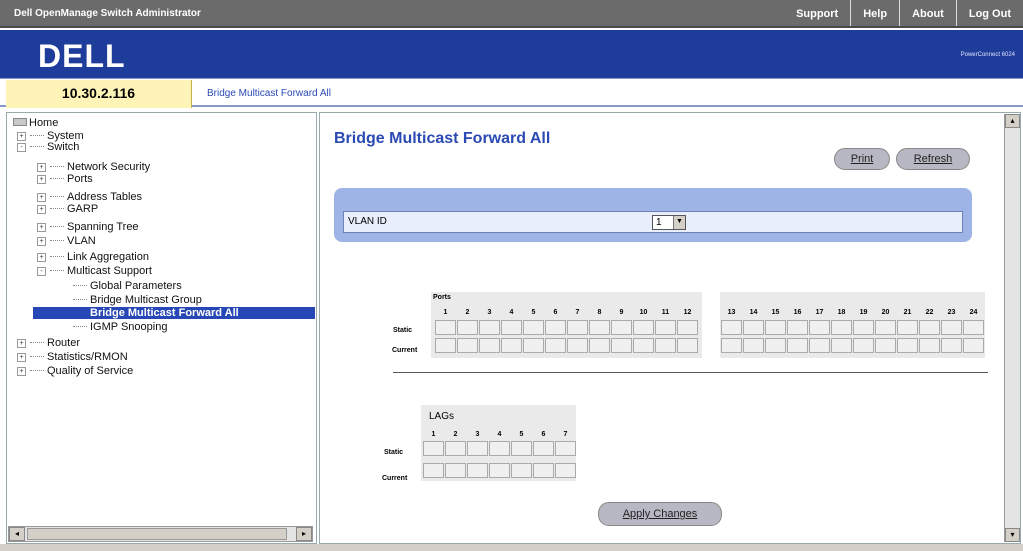  What do you see at coordinates (660, 514) in the screenshot?
I see `apply-changes-button: Apply Changes` at bounding box center [660, 514].